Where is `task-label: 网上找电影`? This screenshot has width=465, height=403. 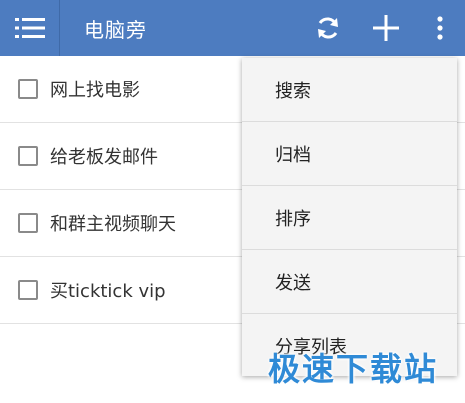 task-label: 网上找电影 is located at coordinates (95, 90).